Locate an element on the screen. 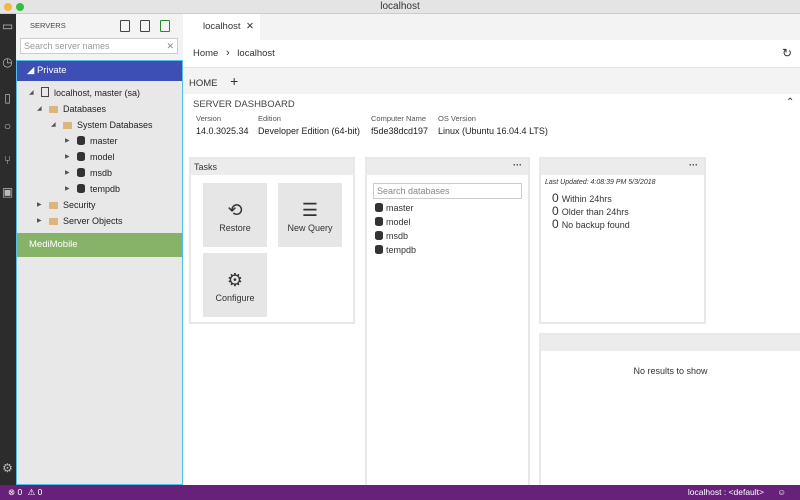 This screenshot has width=800, height=500. tab-localhost: localhost ✕ is located at coordinates (221, 27).